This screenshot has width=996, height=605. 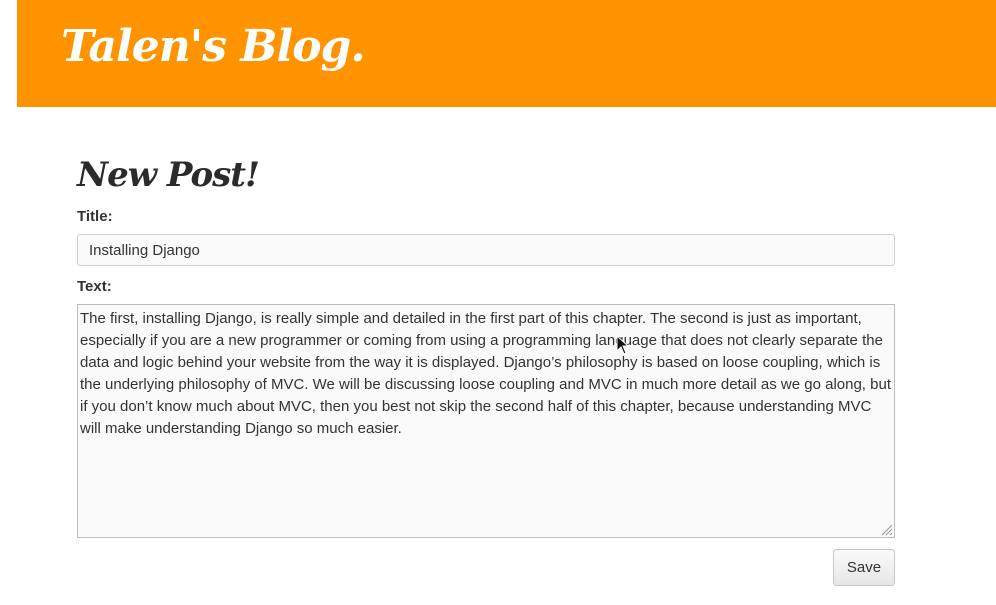 What do you see at coordinates (623, 345) in the screenshot?
I see `arrow-pointer-icon` at bounding box center [623, 345].